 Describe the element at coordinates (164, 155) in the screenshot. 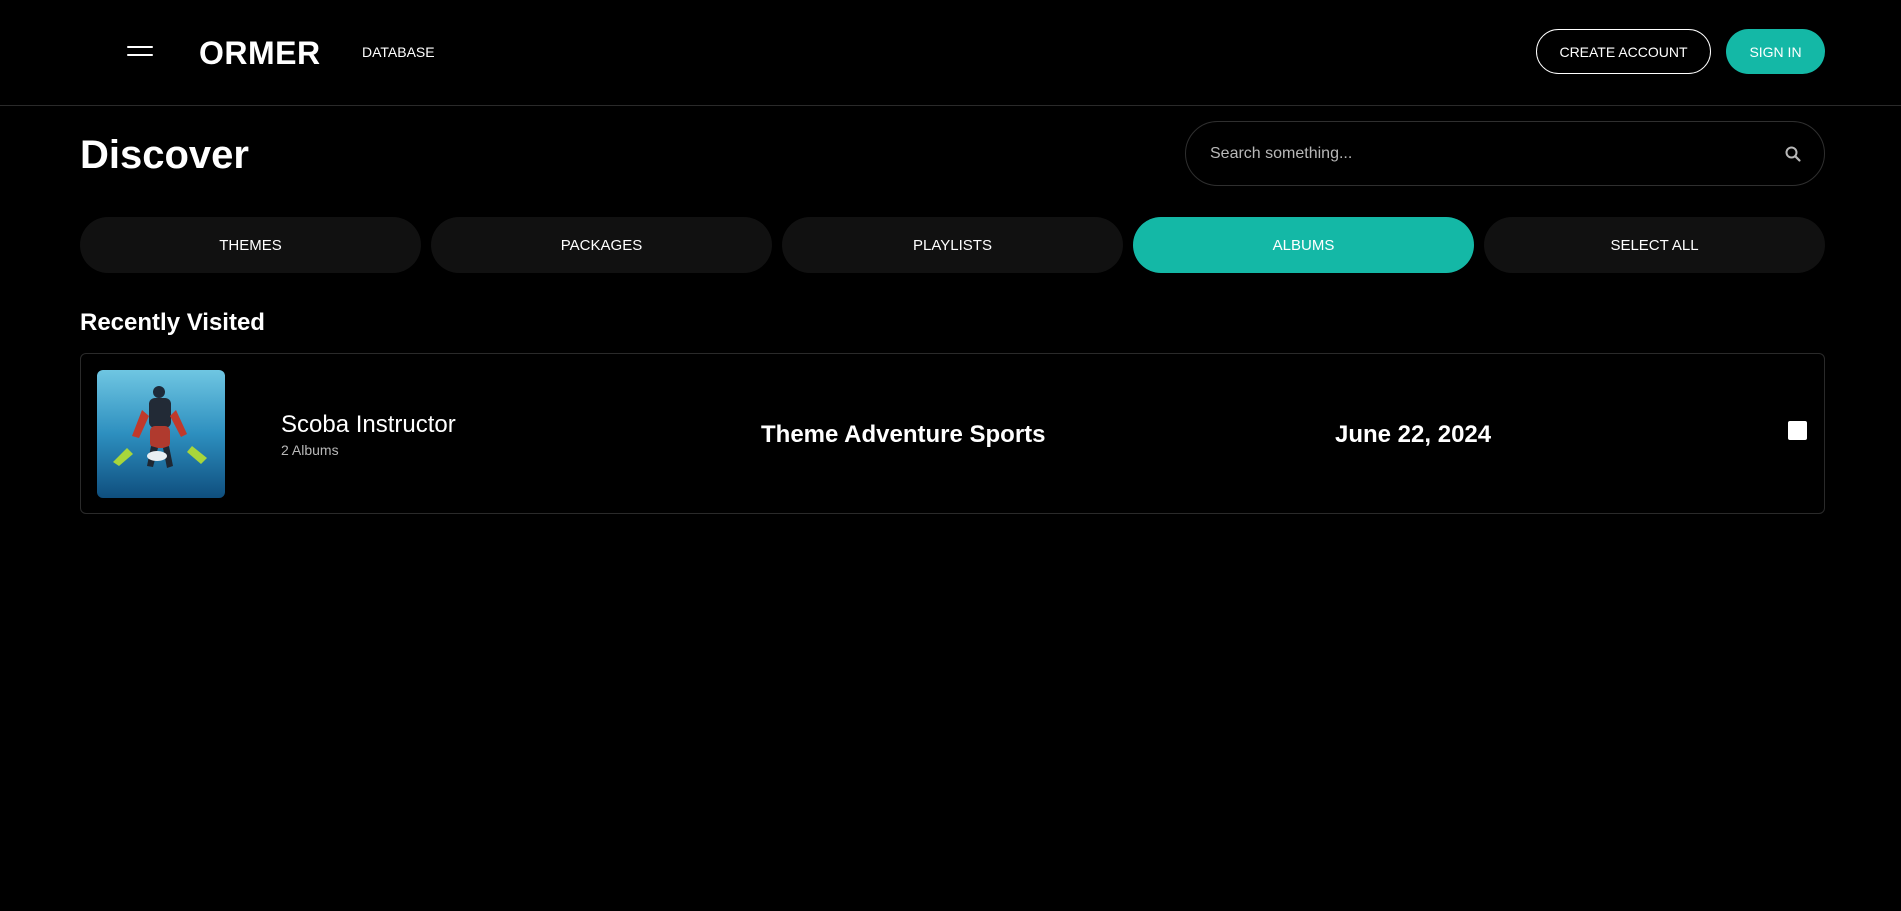

I see `page-title: Discover` at that location.